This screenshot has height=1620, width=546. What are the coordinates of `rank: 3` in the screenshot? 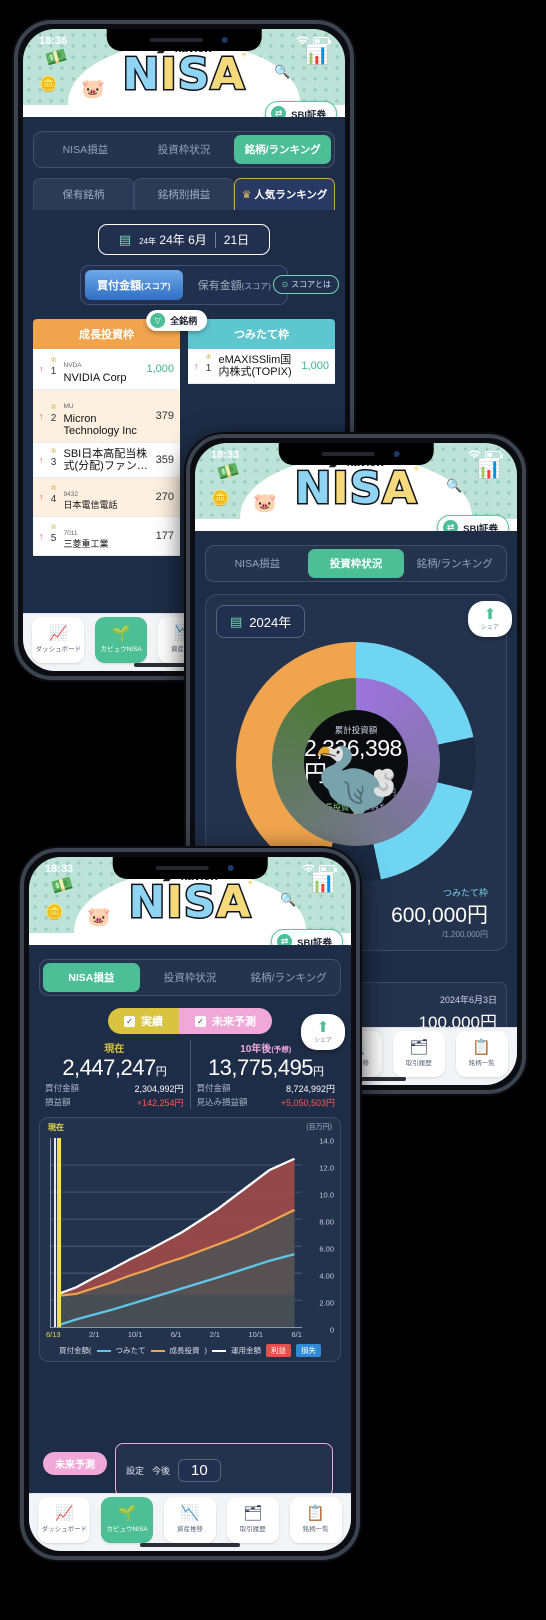 It's located at (54, 457).